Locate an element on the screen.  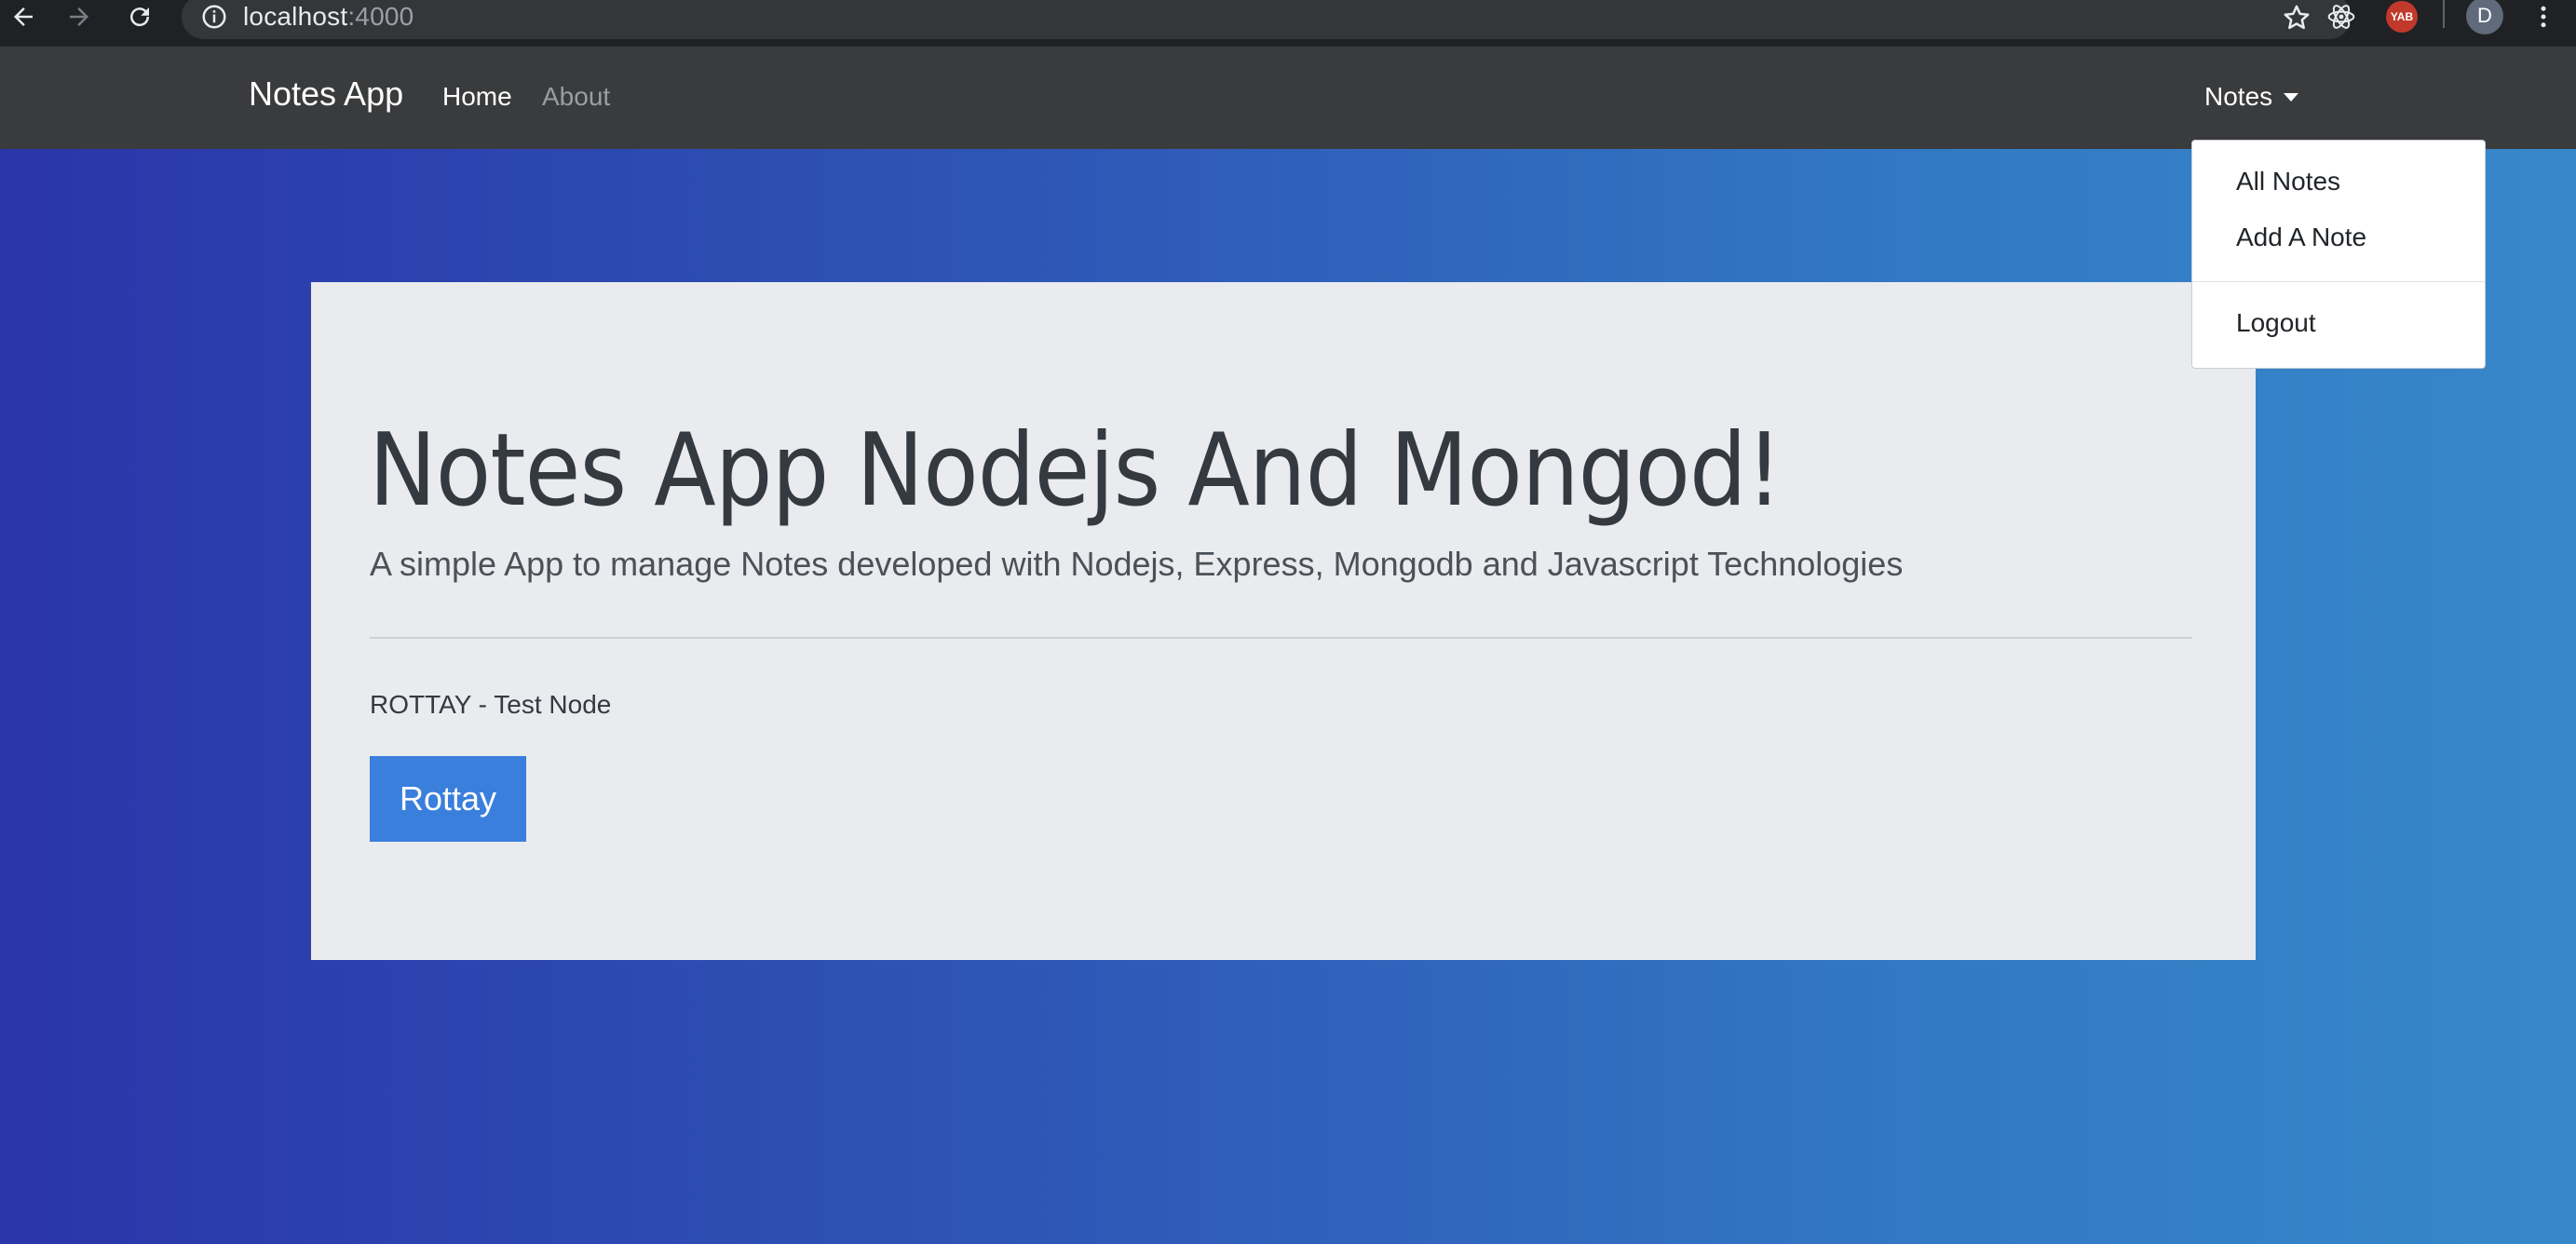
dropdown-item-logout: Logout is located at coordinates (2276, 323).